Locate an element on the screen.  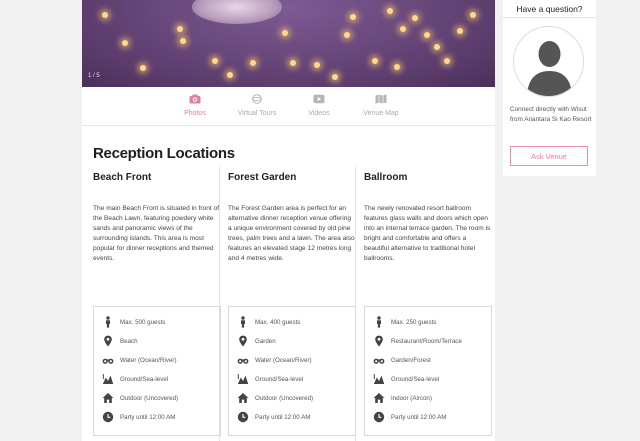
feature-capacity: Max. 400 guests is located at coordinates (268, 322).